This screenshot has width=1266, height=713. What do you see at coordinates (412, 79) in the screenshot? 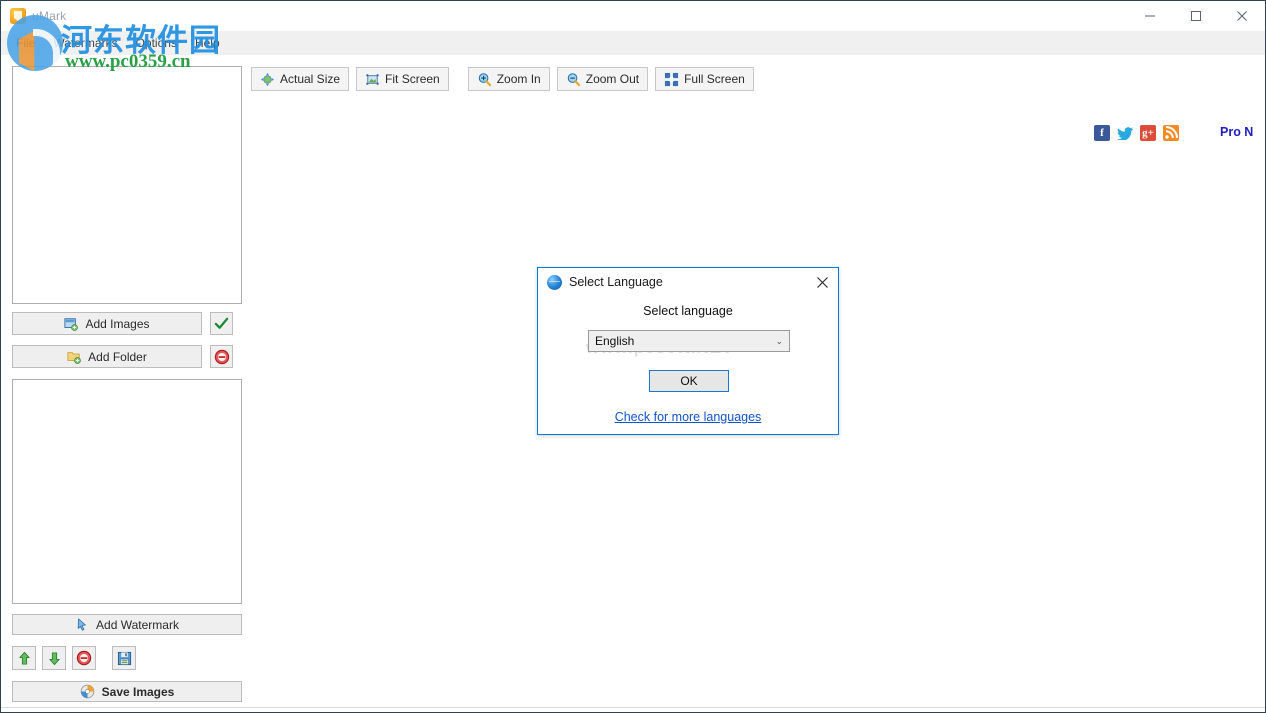
I see `fit-screen-label: Fit Screen` at bounding box center [412, 79].